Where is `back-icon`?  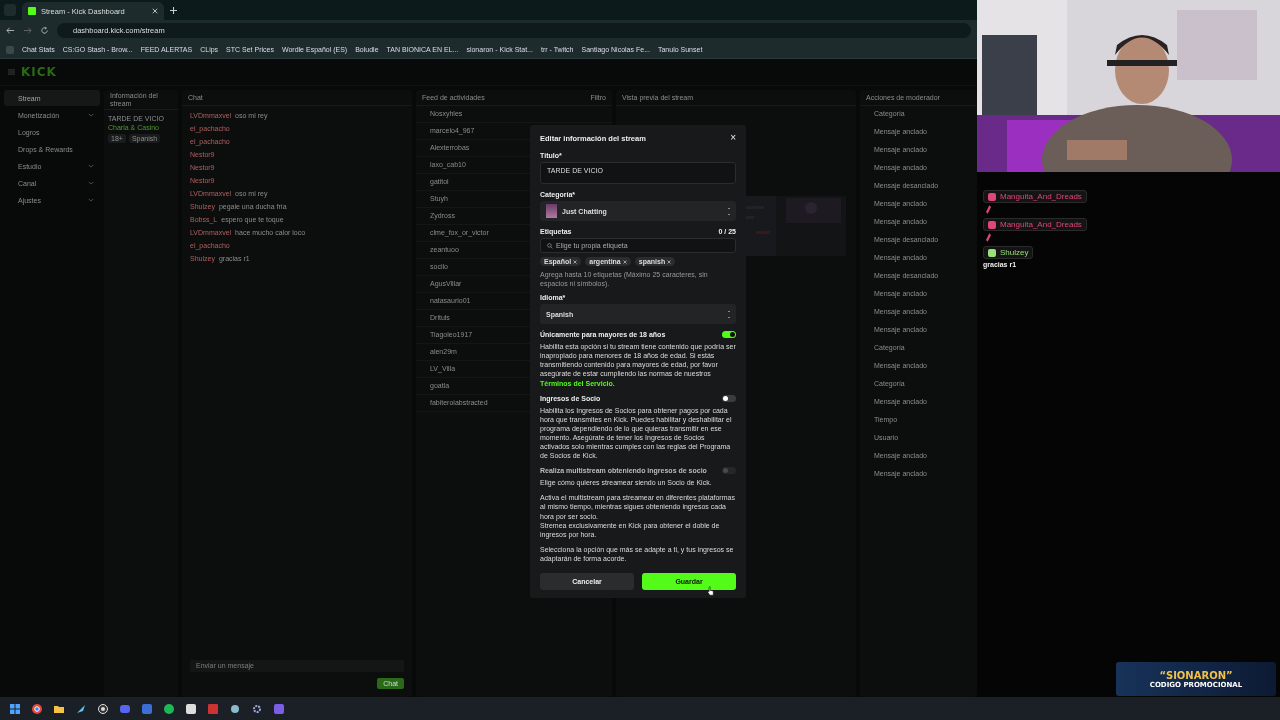 back-icon is located at coordinates (10, 30).